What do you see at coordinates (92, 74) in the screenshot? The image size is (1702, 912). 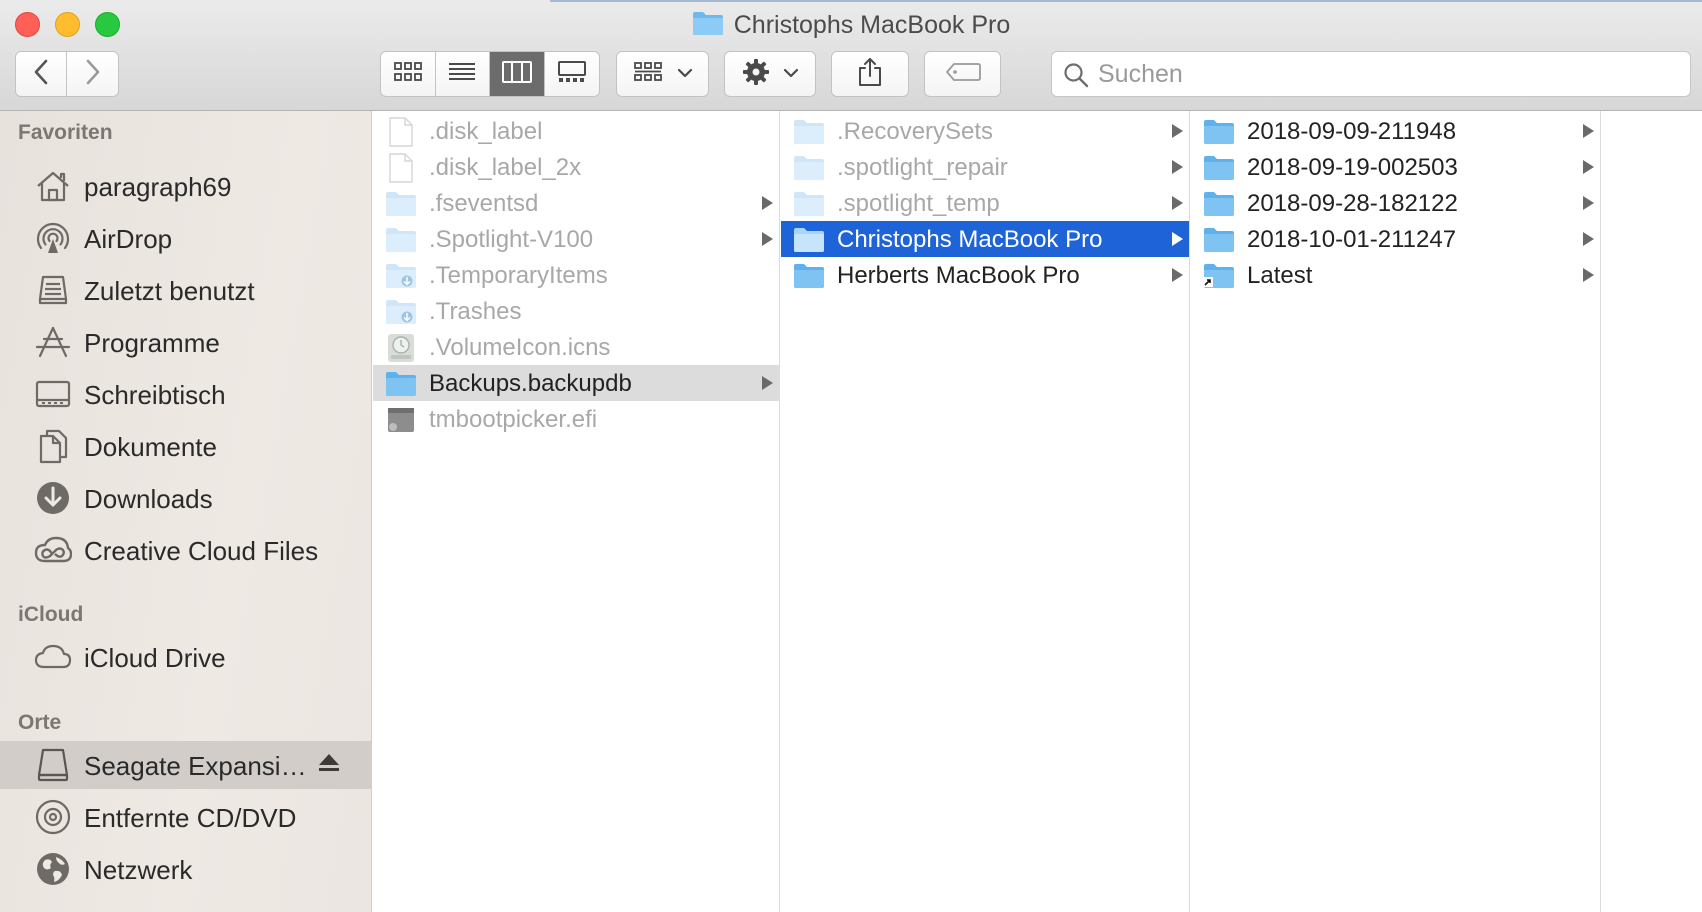 I see `forward-button` at bounding box center [92, 74].